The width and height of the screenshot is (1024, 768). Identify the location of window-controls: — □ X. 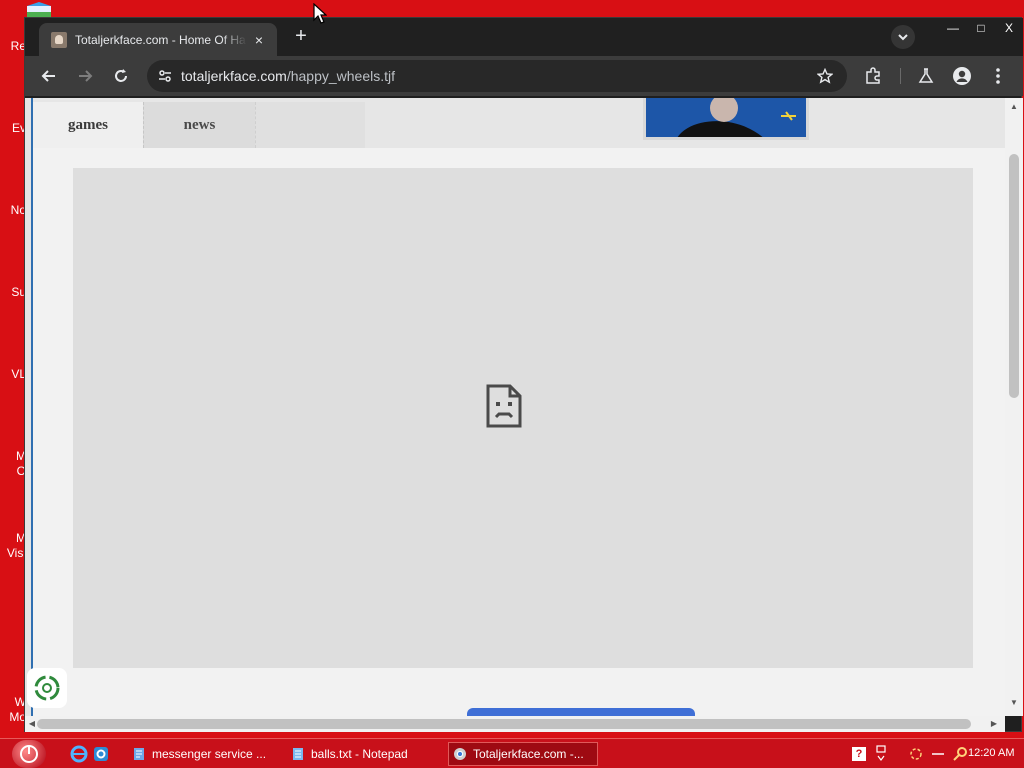
(981, 29).